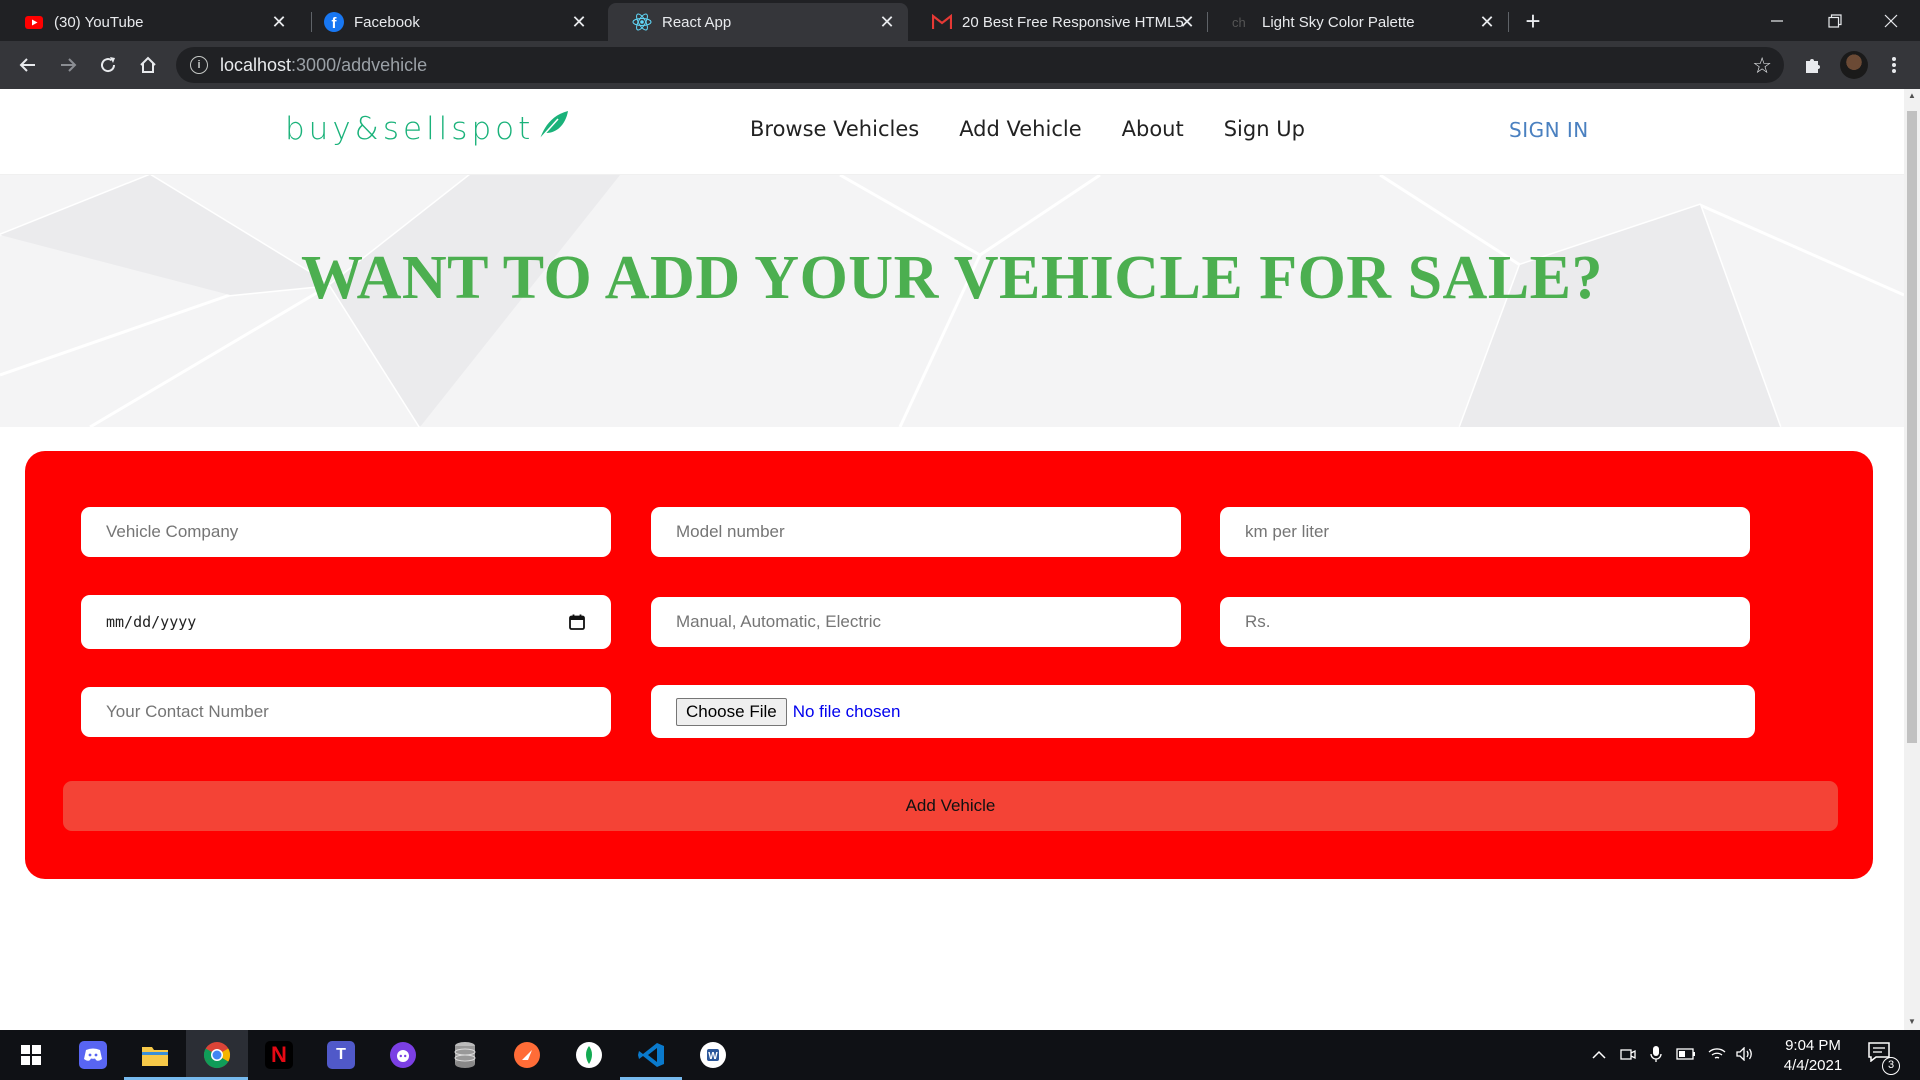 Image resolution: width=1920 pixels, height=1080 pixels. What do you see at coordinates (1264, 129) in the screenshot?
I see `nav-sign-up: Sign Up` at bounding box center [1264, 129].